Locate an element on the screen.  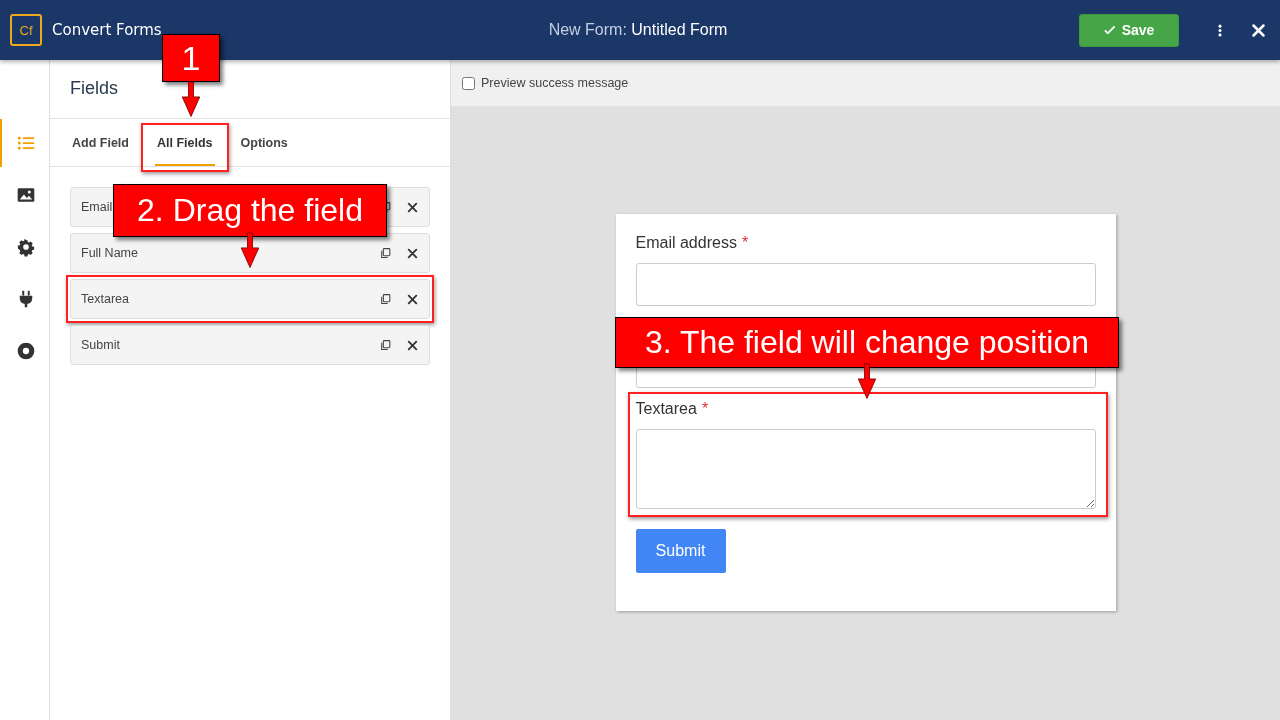
annotation-tooltip: 2. Drag the field is located at coordinates (250, 210).